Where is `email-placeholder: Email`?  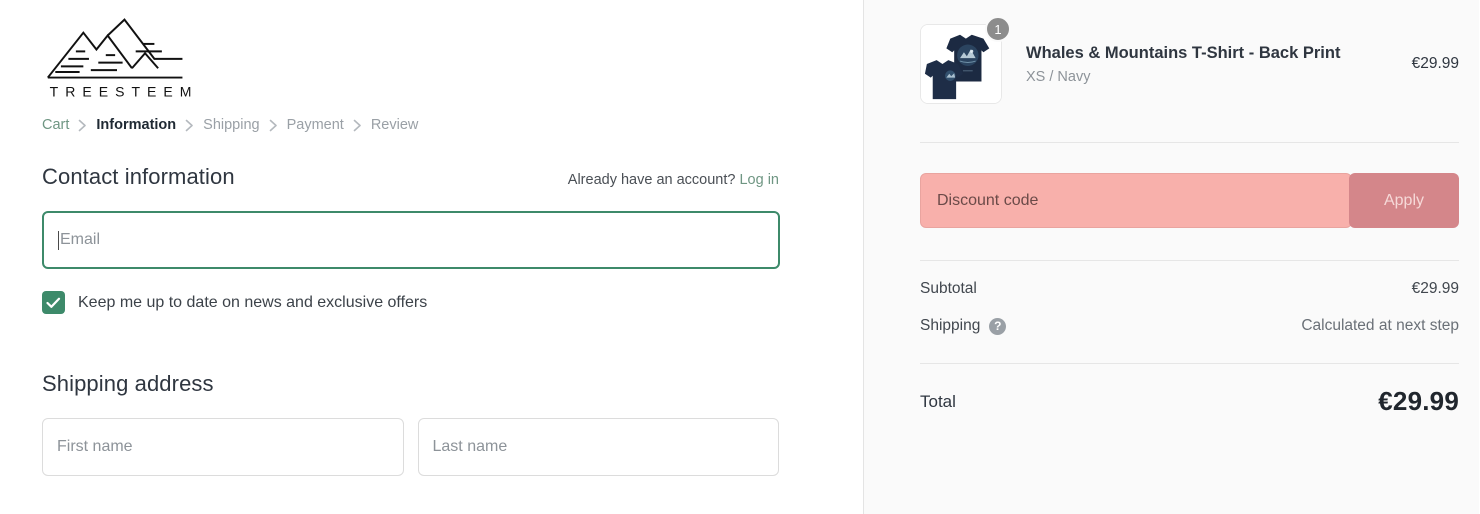 email-placeholder: Email is located at coordinates (80, 239).